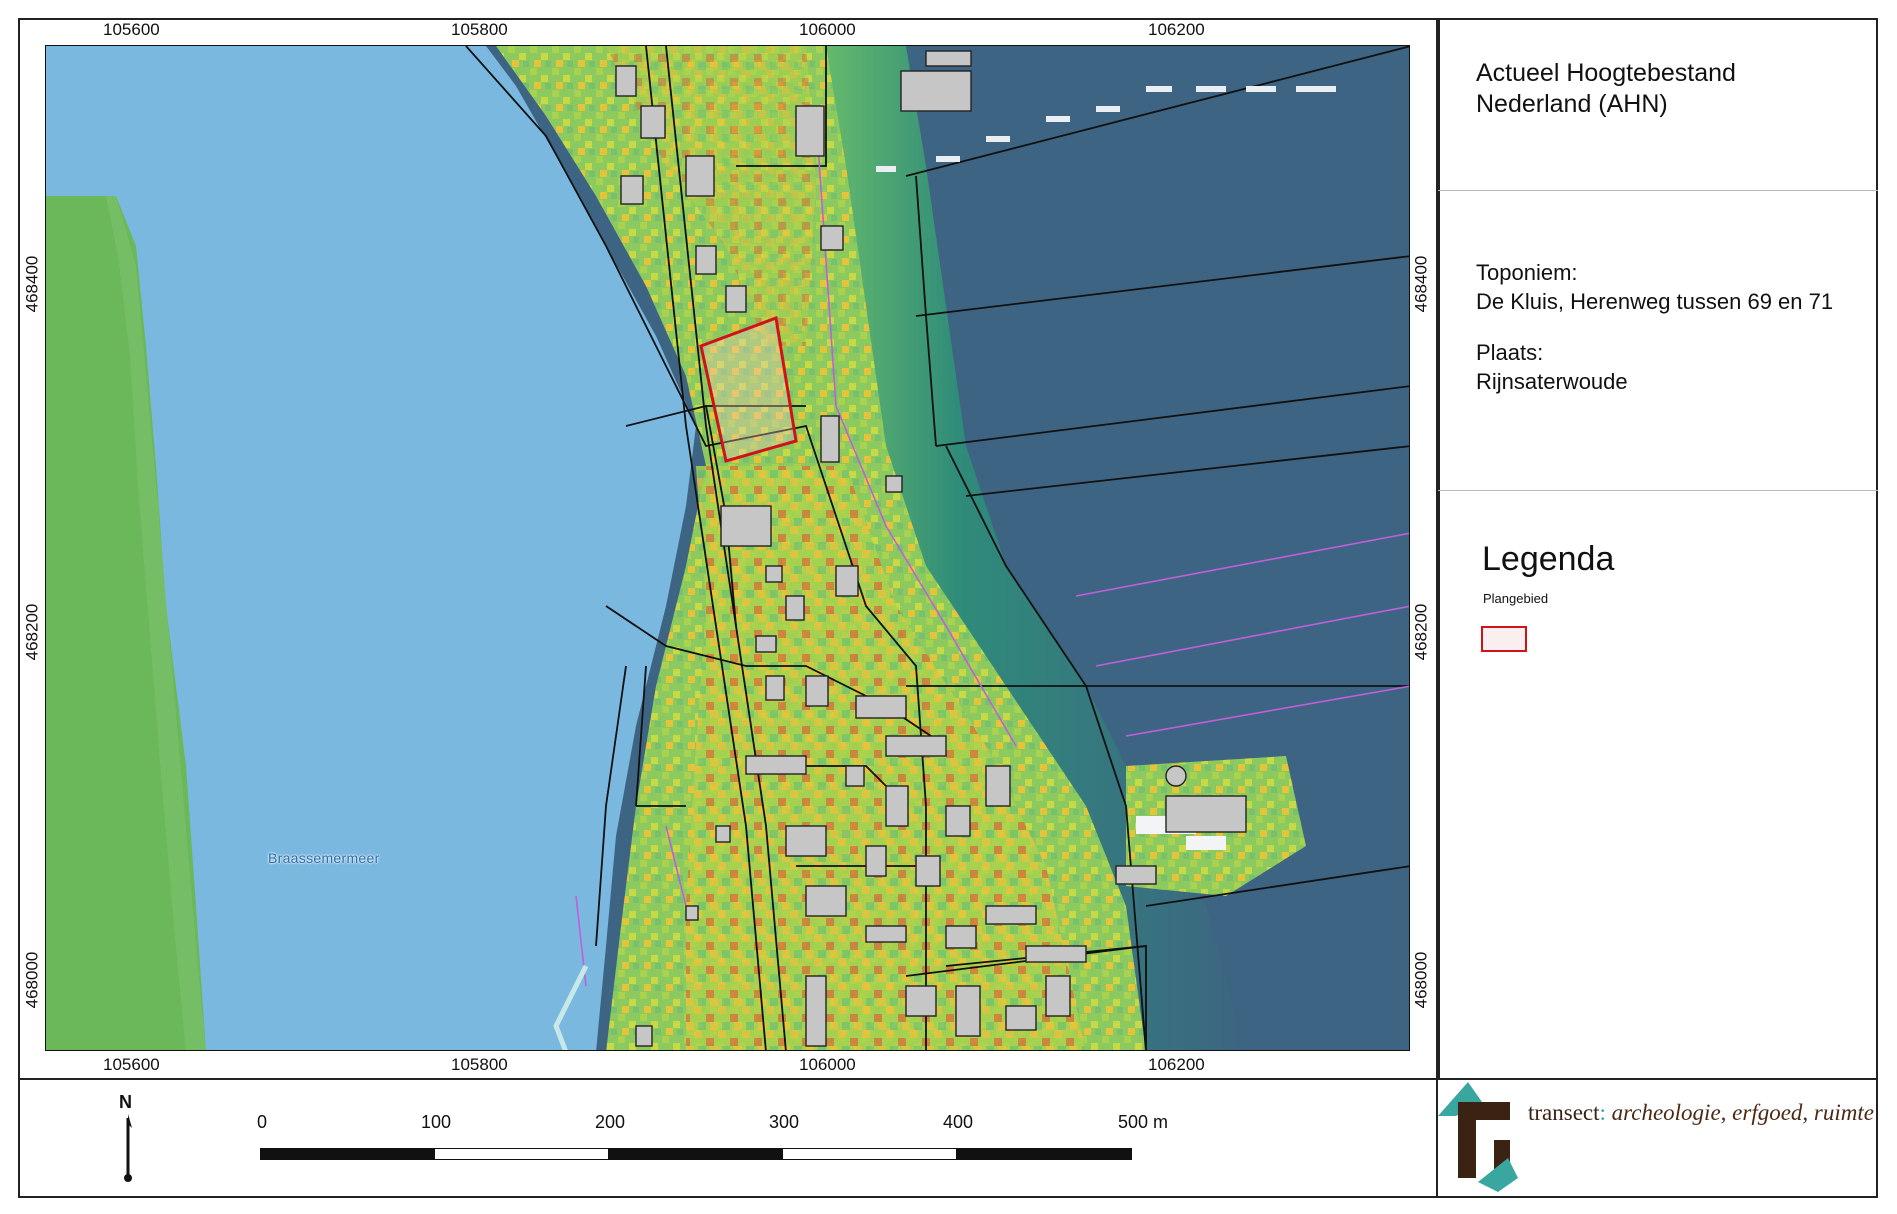  Describe the element at coordinates (131, 29) in the screenshot. I see `coord-top-1: 105600` at that location.